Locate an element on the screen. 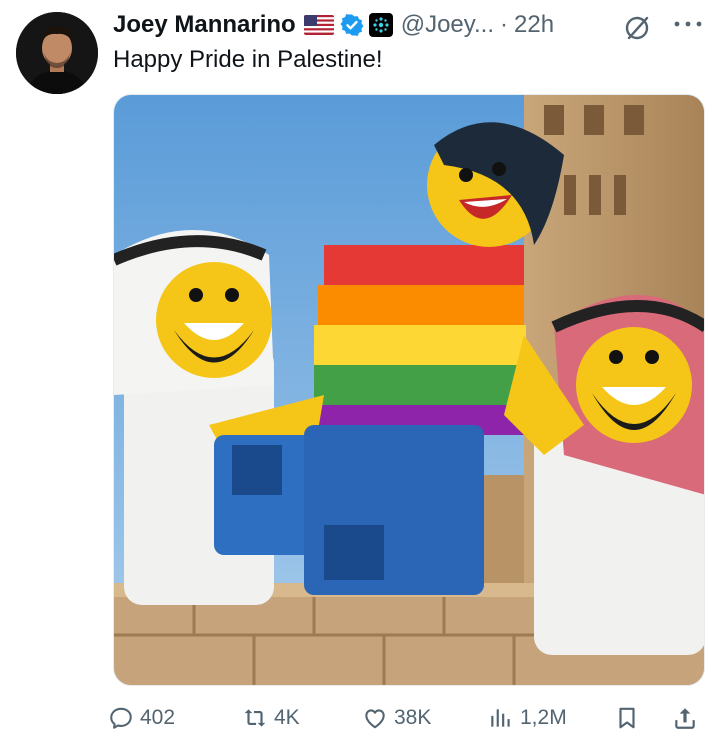 This screenshot has width=720, height=744. views-button: 1,2M is located at coordinates (527, 718).